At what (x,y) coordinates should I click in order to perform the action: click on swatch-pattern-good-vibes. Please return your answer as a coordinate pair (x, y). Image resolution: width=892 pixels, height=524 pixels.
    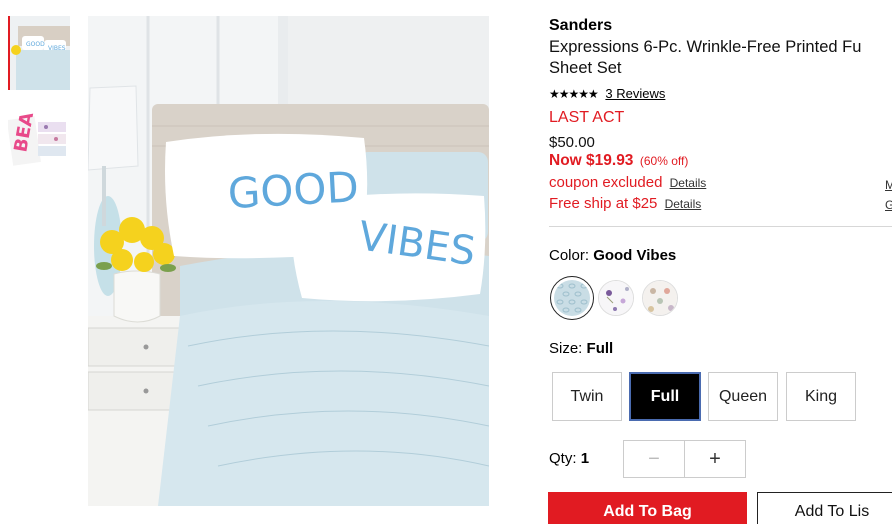
    Looking at the image, I should click on (572, 298).